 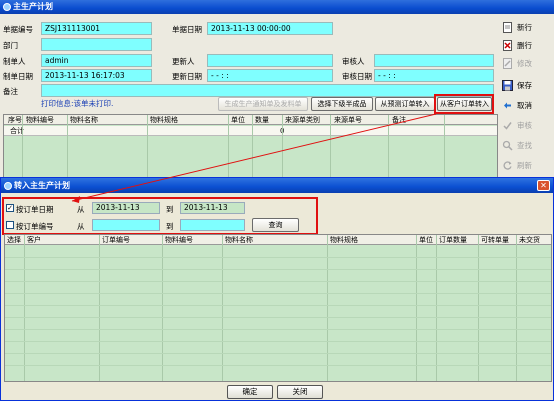 What do you see at coordinates (183, 61) in the screenshot?
I see `updater-label: 更新人` at bounding box center [183, 61].